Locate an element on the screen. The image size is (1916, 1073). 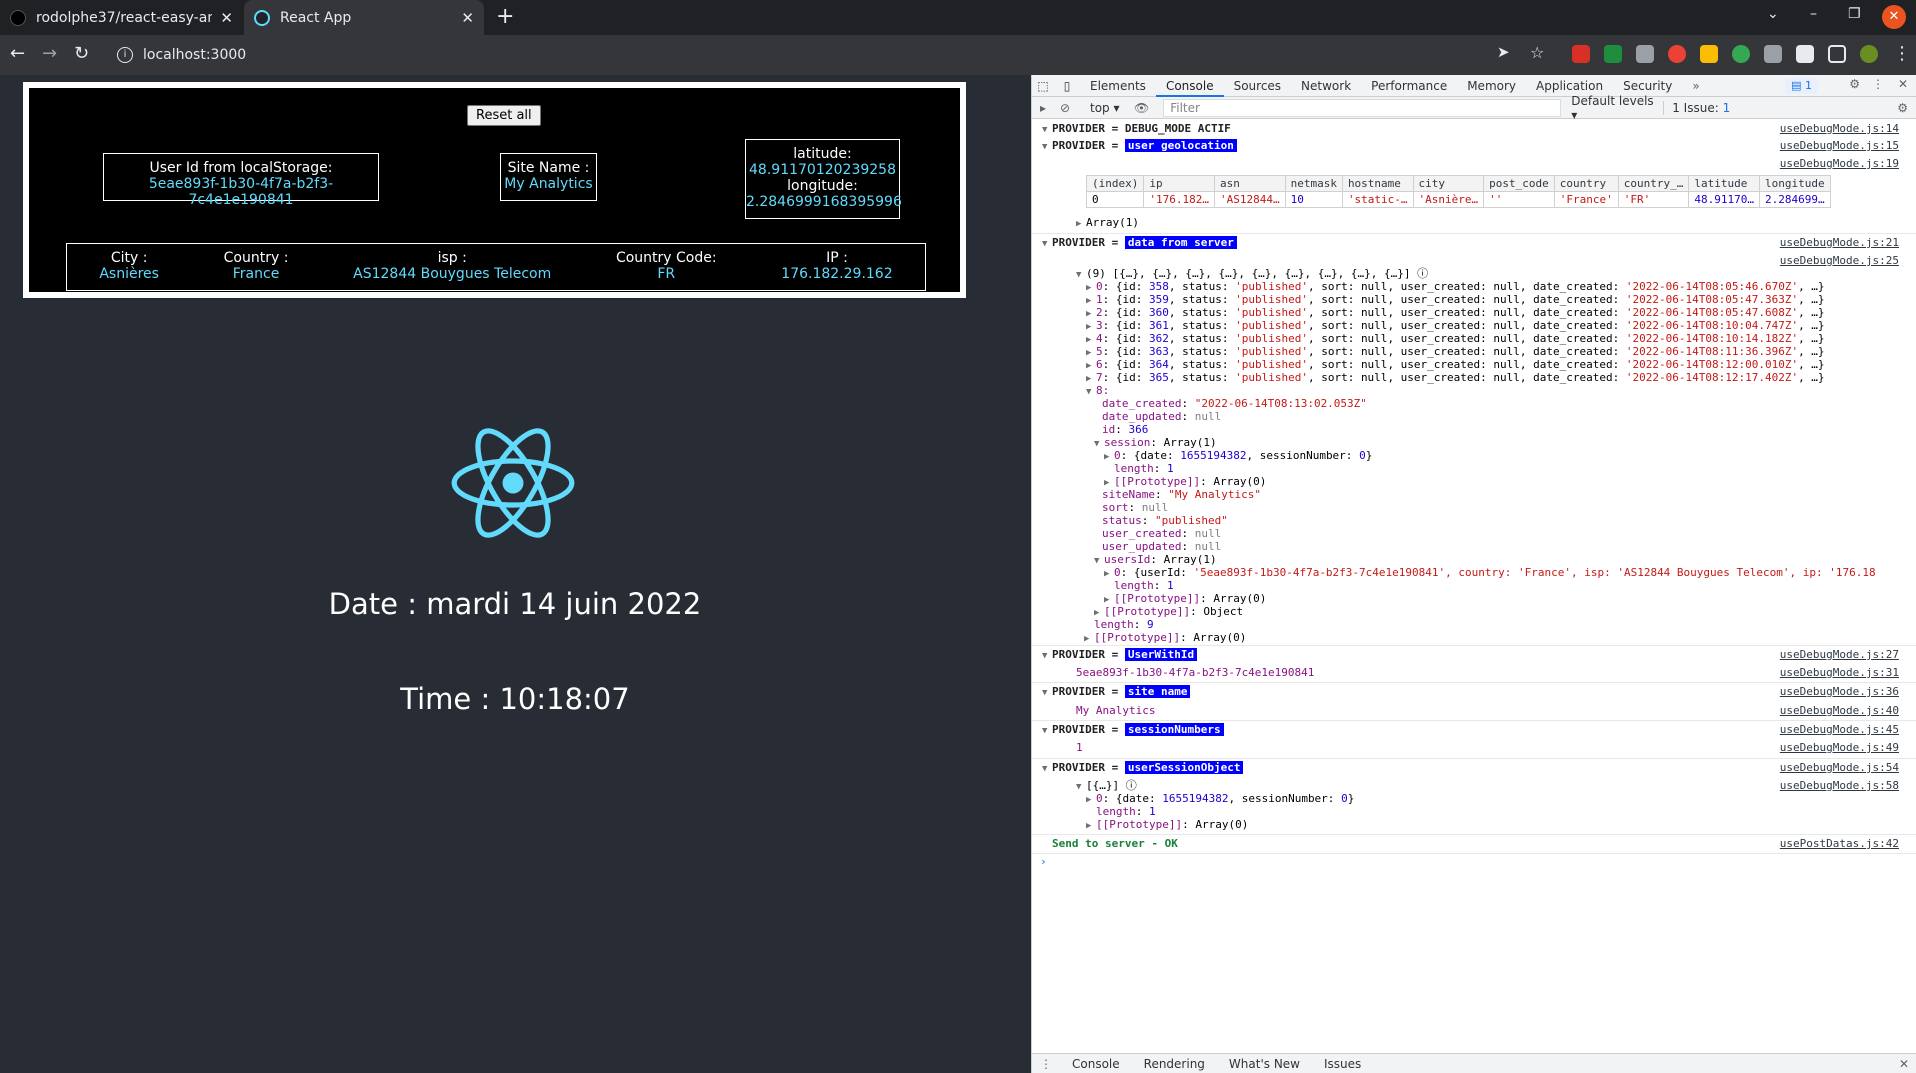
tab-network: Network is located at coordinates (1326, 86).